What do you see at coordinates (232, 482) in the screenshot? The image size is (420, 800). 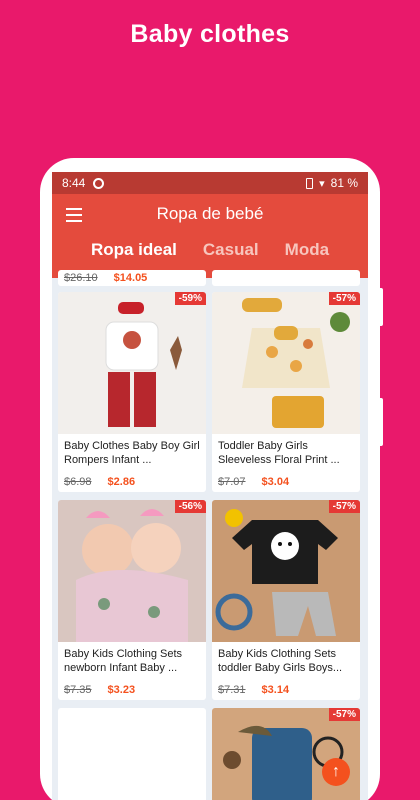 I see `old-price: $7.07` at bounding box center [232, 482].